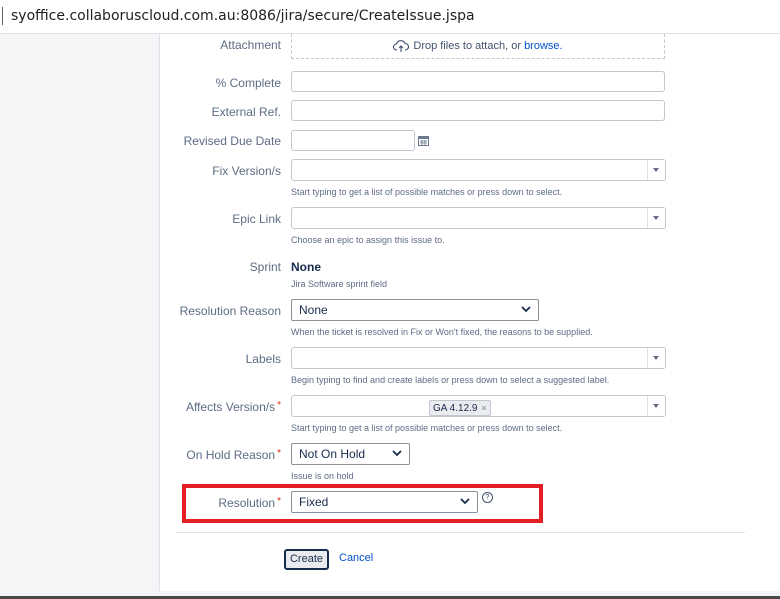  I want to click on on-hold-reason-label: On Hold Reason *, so click(233, 455).